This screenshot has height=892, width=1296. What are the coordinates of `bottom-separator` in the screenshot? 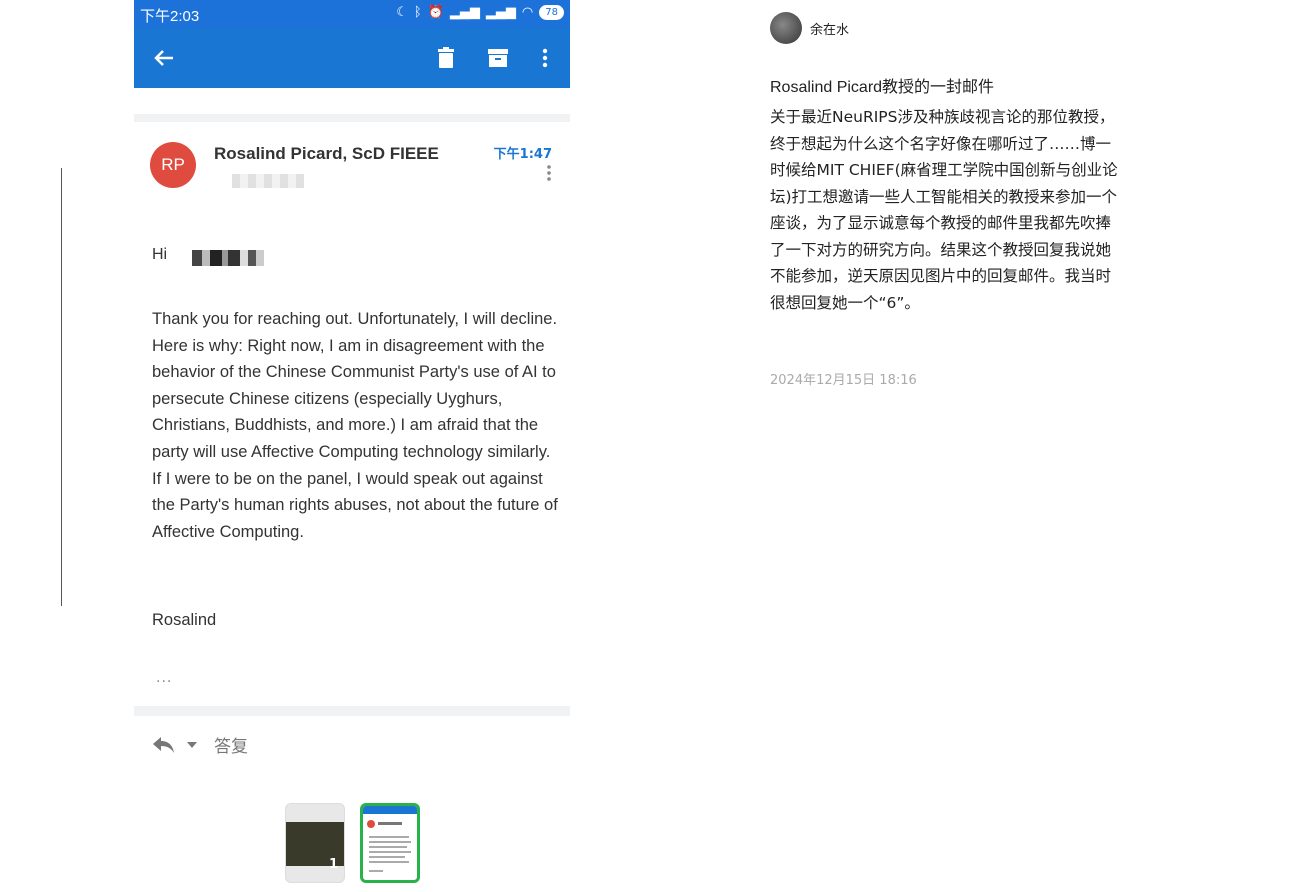 It's located at (352, 711).